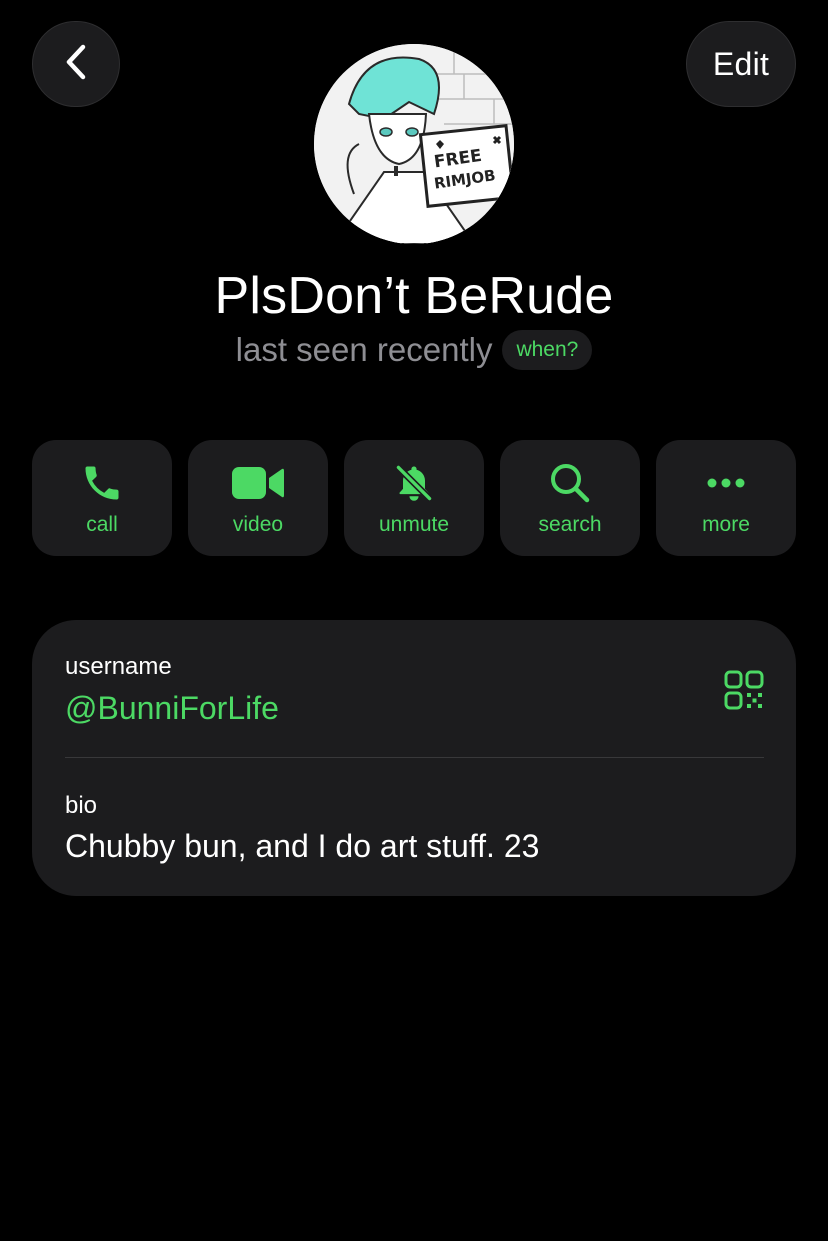  Describe the element at coordinates (570, 483) in the screenshot. I see `search-icon` at that location.